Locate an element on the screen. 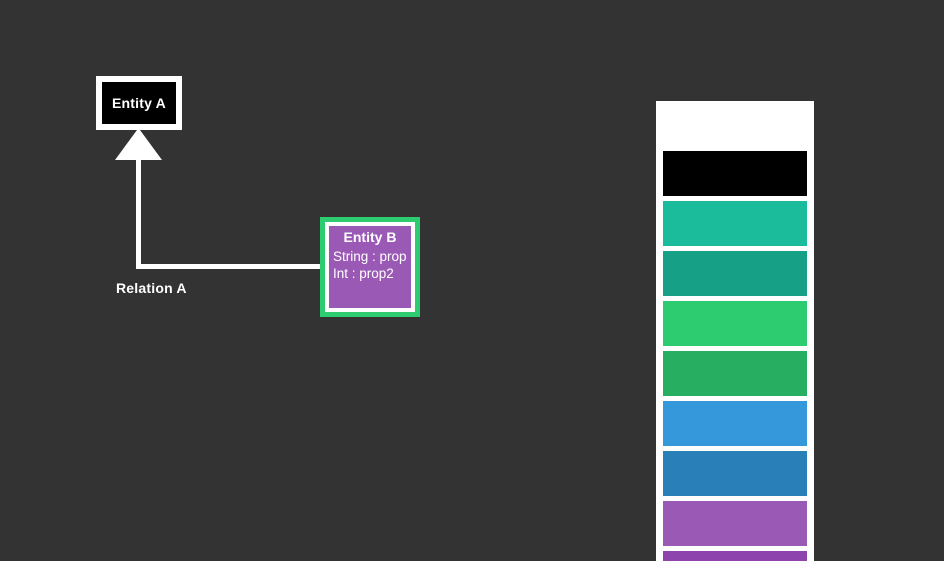  swatch-turquoise is located at coordinates (735, 223).